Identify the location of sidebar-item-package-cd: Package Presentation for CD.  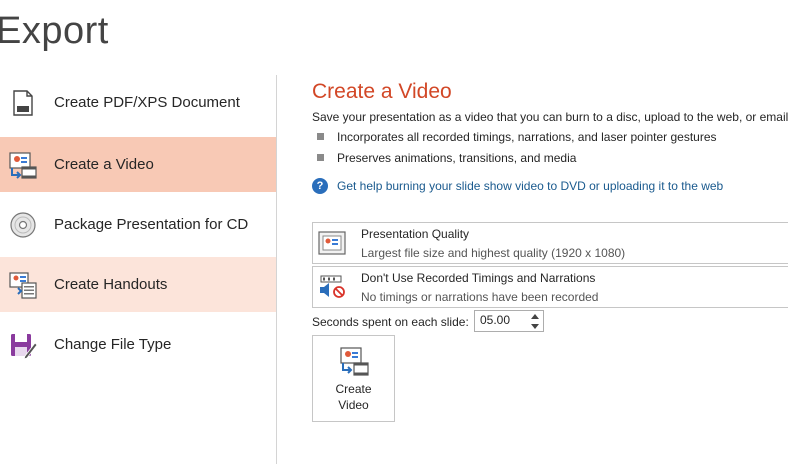
(138, 224).